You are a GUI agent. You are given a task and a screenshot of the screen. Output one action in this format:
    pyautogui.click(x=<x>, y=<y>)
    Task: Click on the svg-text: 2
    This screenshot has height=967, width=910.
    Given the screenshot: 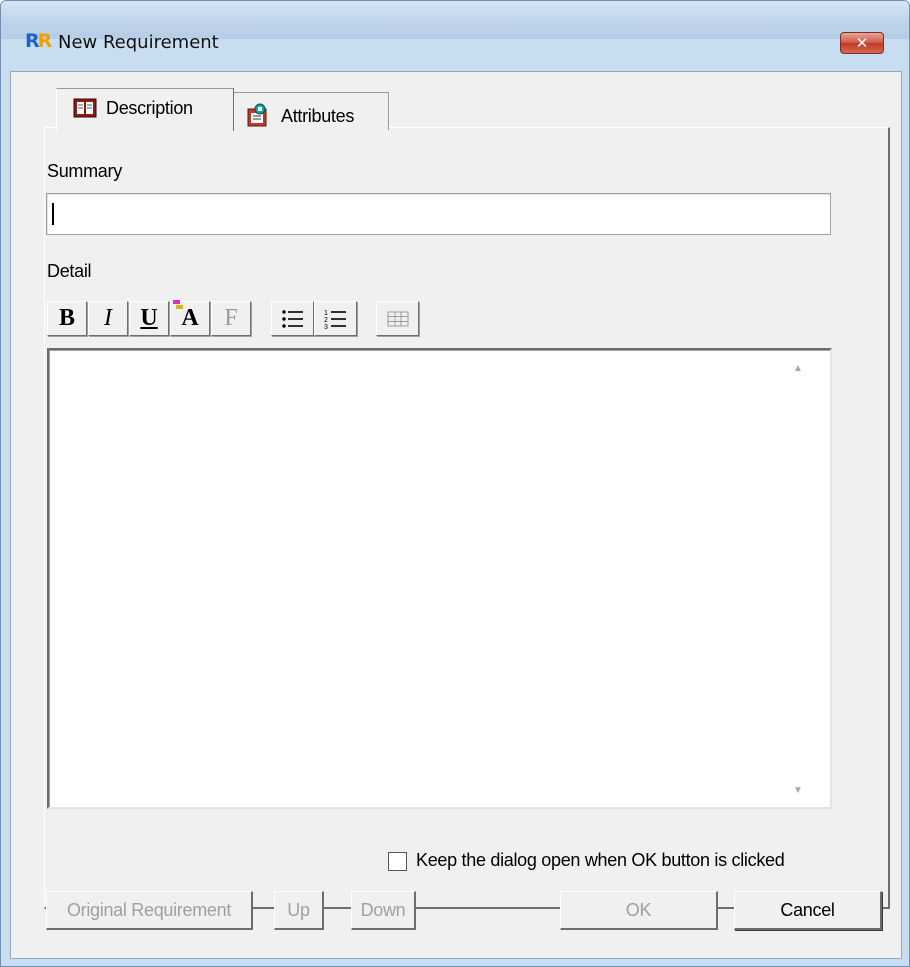 What is the action you would take?
    pyautogui.click(x=326, y=320)
    